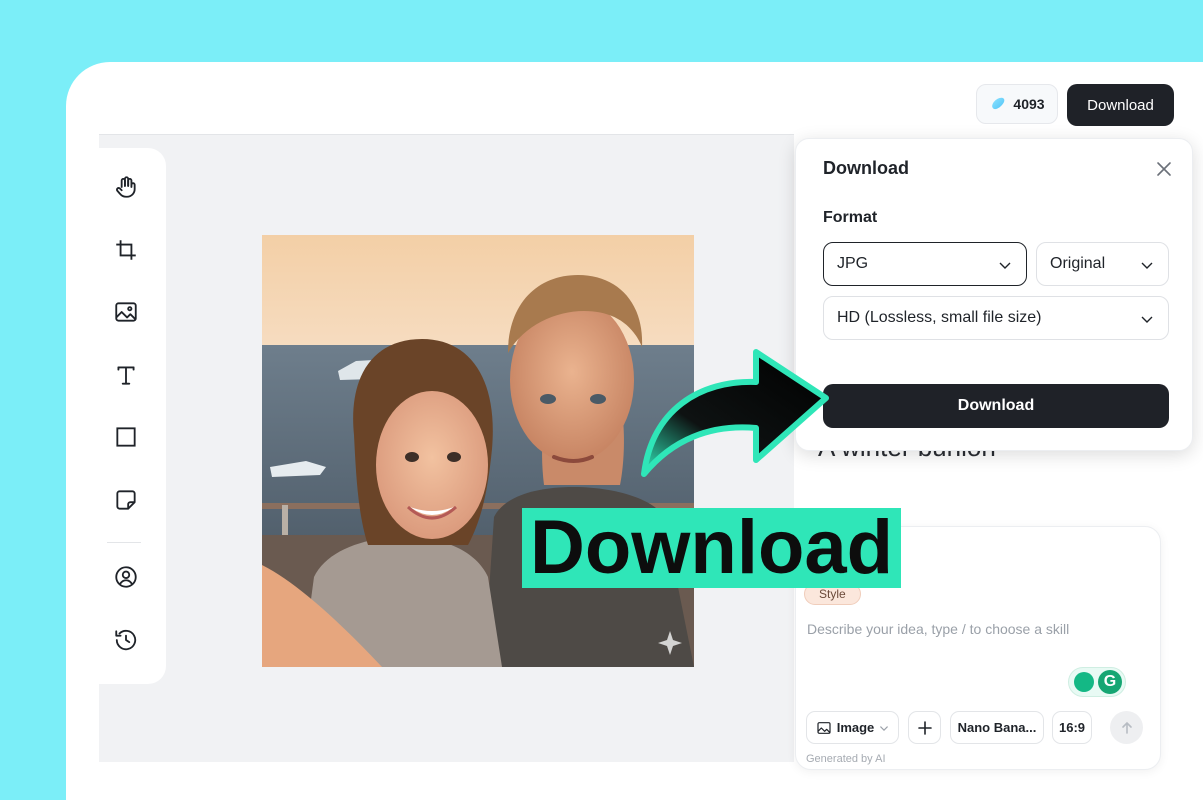 The width and height of the screenshot is (1203, 800). I want to click on sticky-note-tool, so click(126, 500).